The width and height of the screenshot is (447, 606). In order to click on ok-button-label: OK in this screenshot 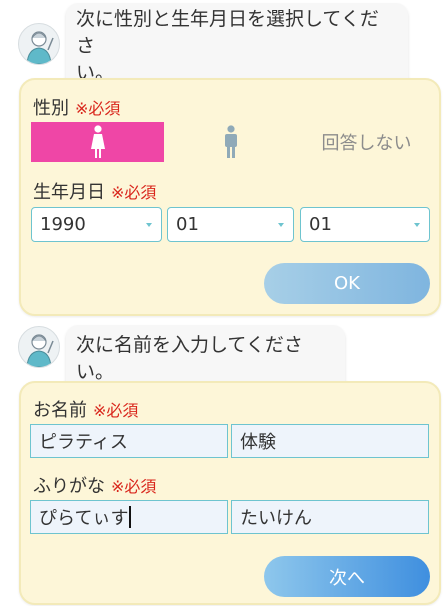, I will do `click(347, 283)`.